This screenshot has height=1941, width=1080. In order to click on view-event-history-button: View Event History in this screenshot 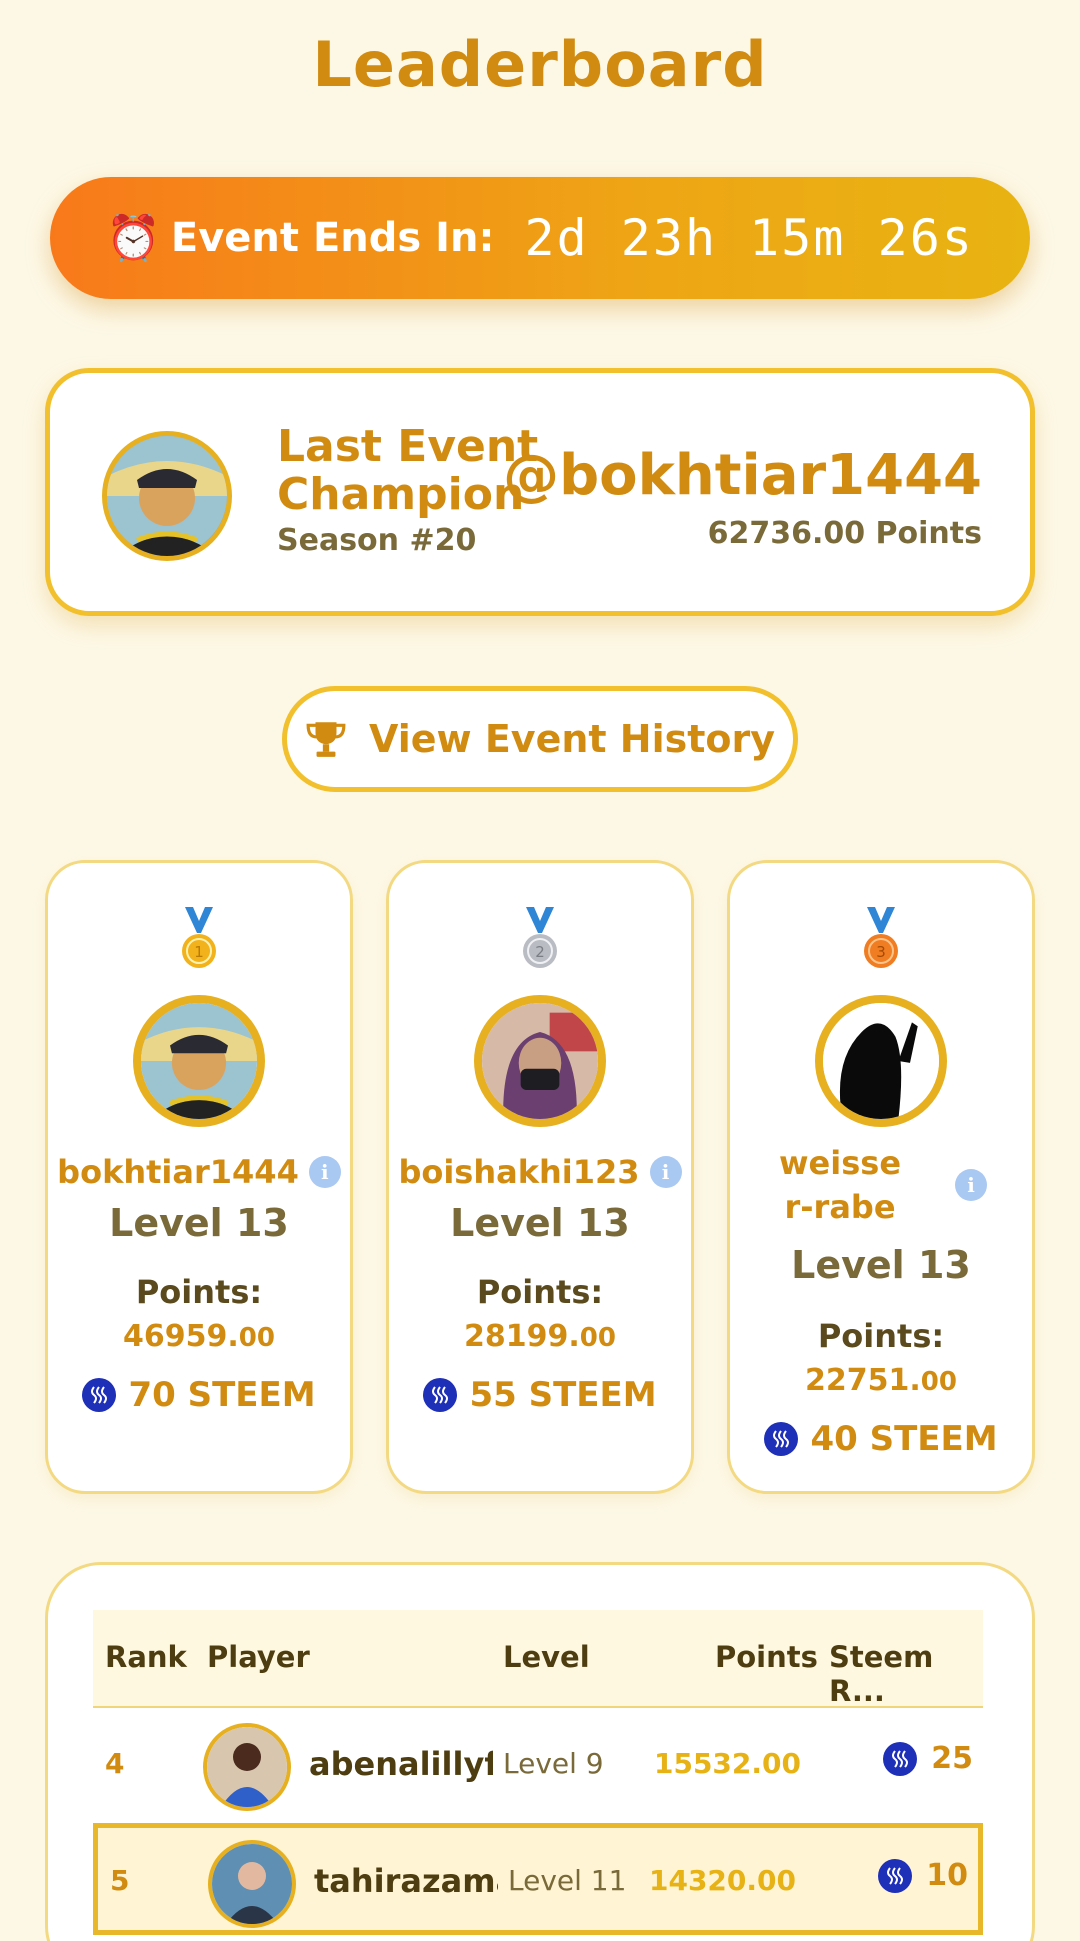, I will do `click(540, 739)`.